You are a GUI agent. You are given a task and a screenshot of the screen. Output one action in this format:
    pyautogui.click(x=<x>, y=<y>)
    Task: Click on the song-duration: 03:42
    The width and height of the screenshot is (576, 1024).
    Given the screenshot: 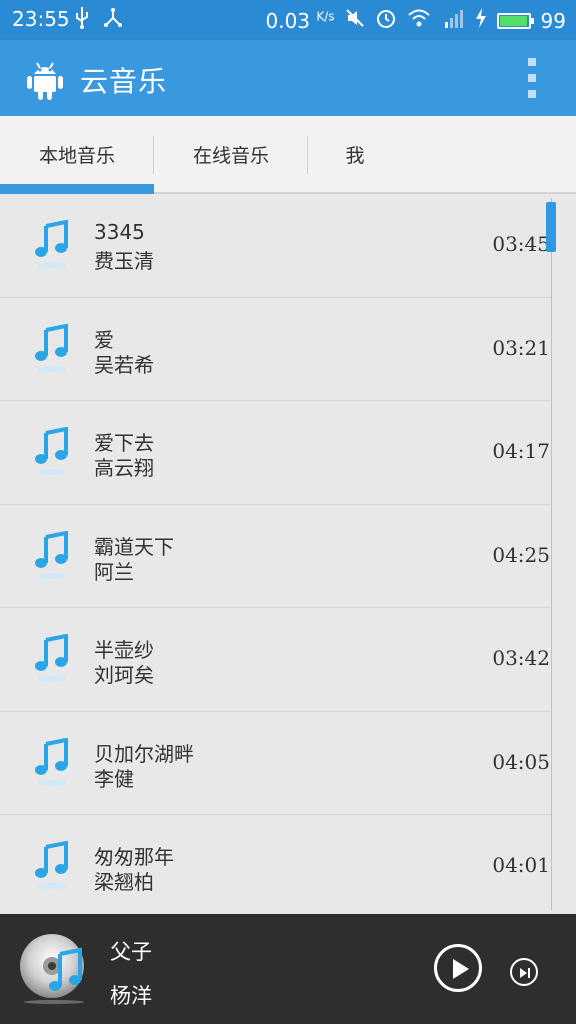 What is the action you would take?
    pyautogui.click(x=521, y=658)
    